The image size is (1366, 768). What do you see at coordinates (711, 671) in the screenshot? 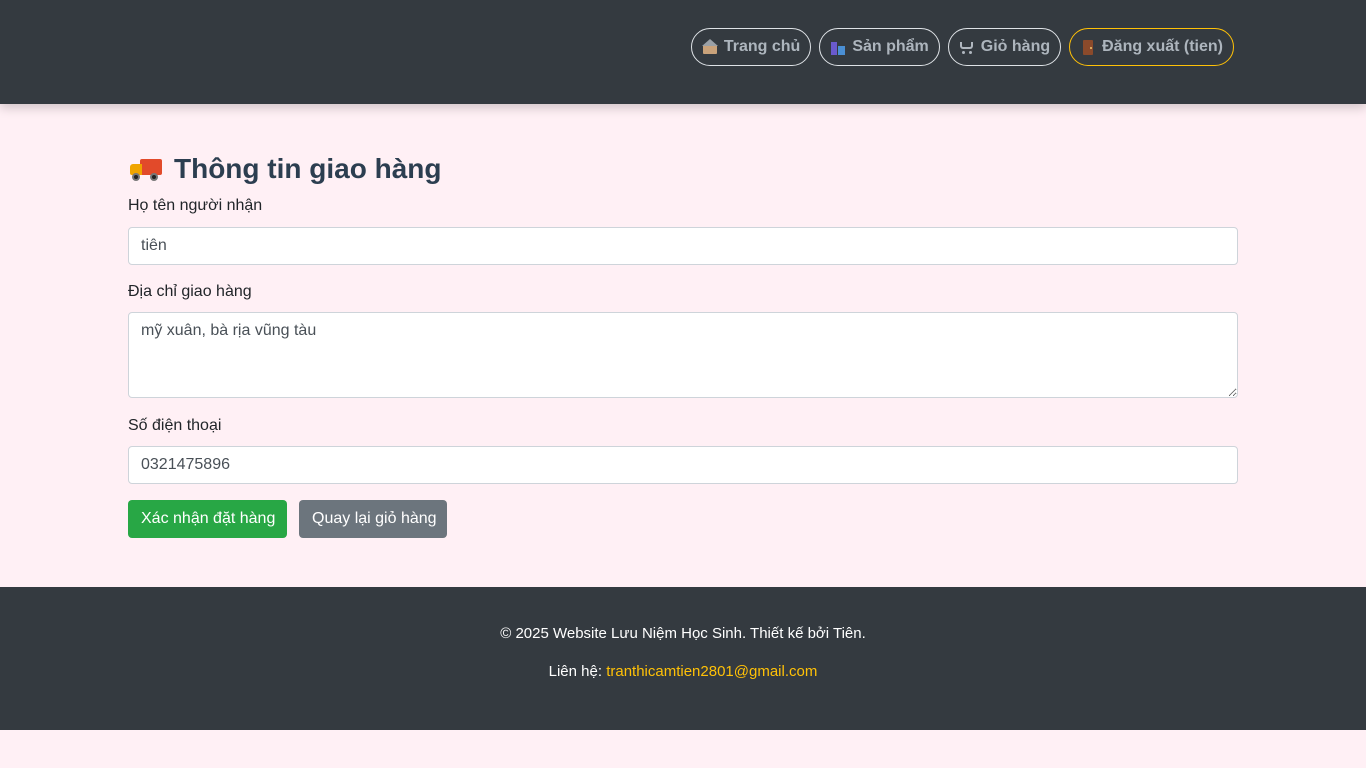
I see `footer-email-link: tranthicamtien2801@gmail.com` at bounding box center [711, 671].